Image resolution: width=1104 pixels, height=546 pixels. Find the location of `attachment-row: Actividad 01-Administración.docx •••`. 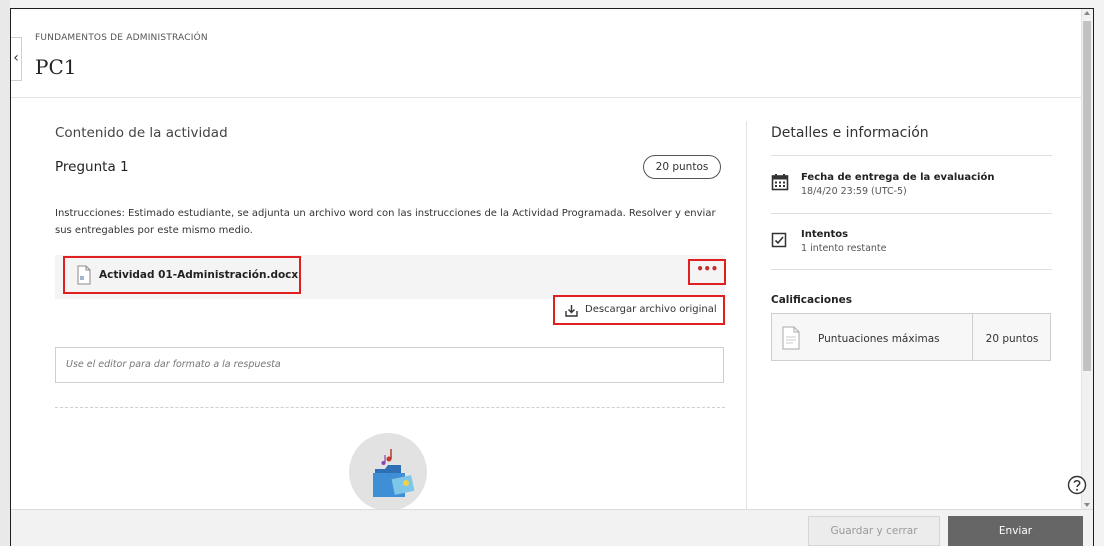

attachment-row: Actividad 01-Administración.docx ••• is located at coordinates (390, 277).